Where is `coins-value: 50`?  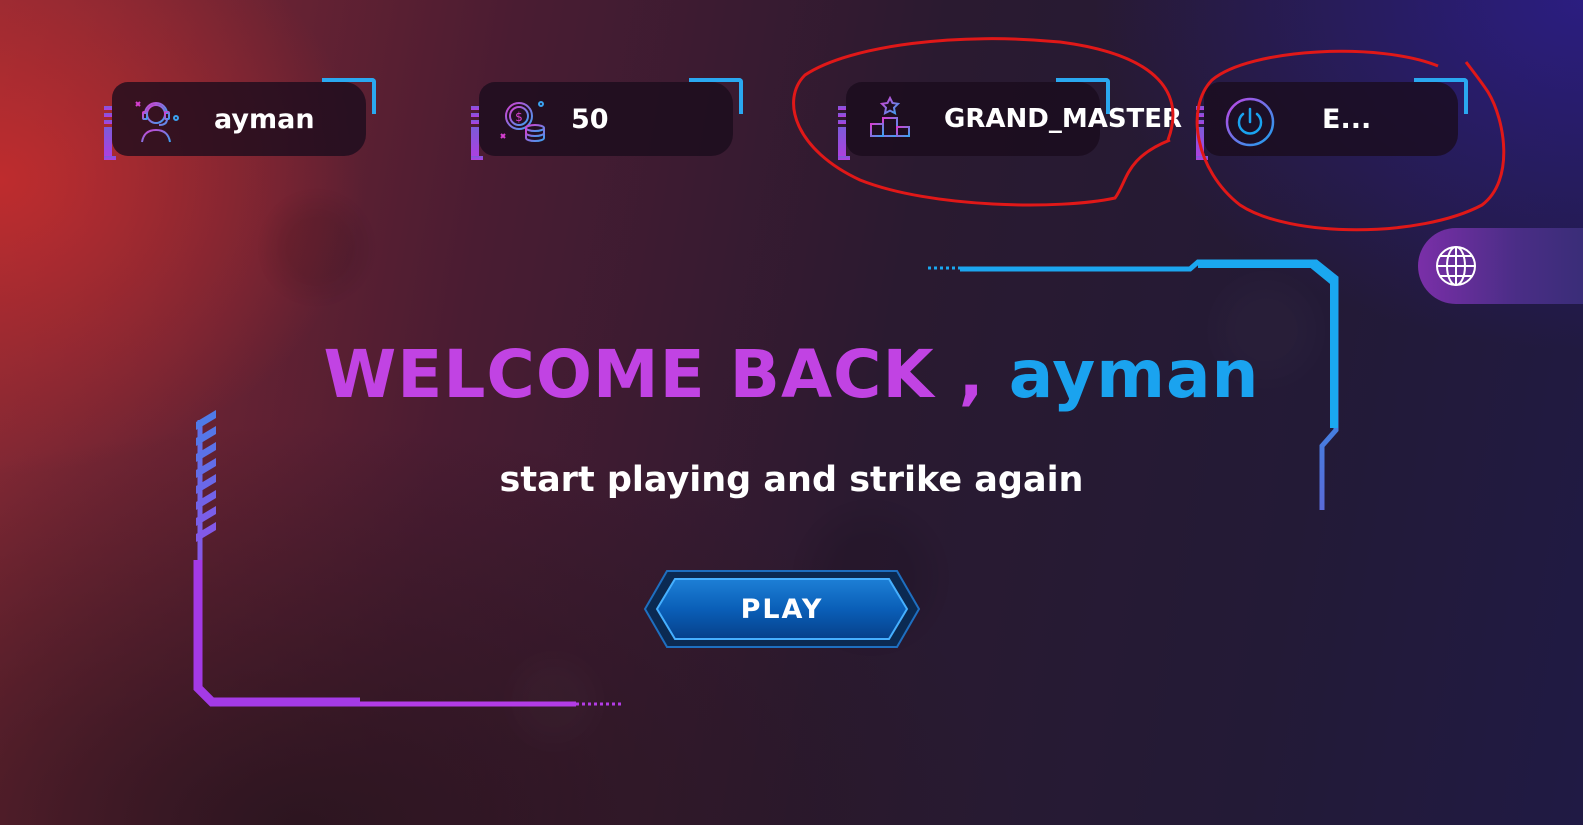 coins-value: 50 is located at coordinates (590, 119).